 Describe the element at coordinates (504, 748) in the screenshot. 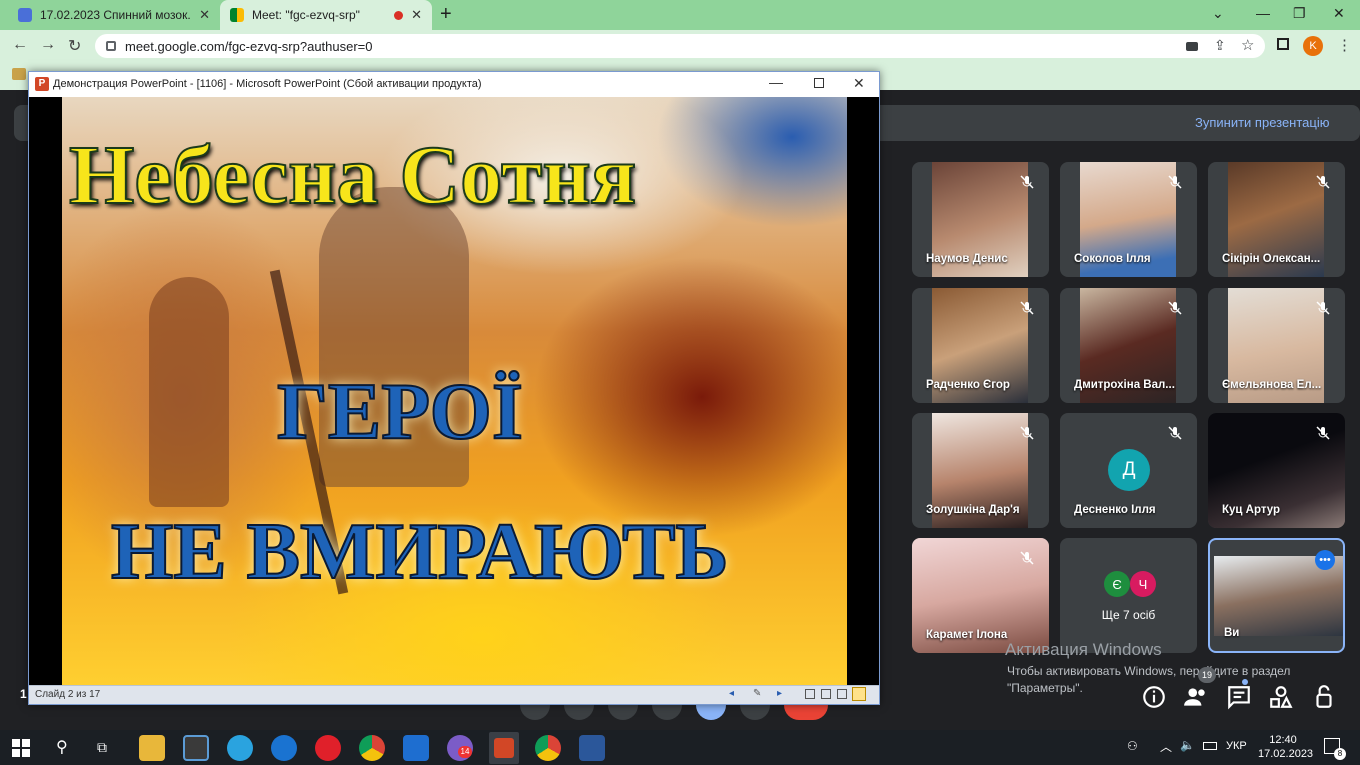

I see `powerpoint-logo-icon` at that location.